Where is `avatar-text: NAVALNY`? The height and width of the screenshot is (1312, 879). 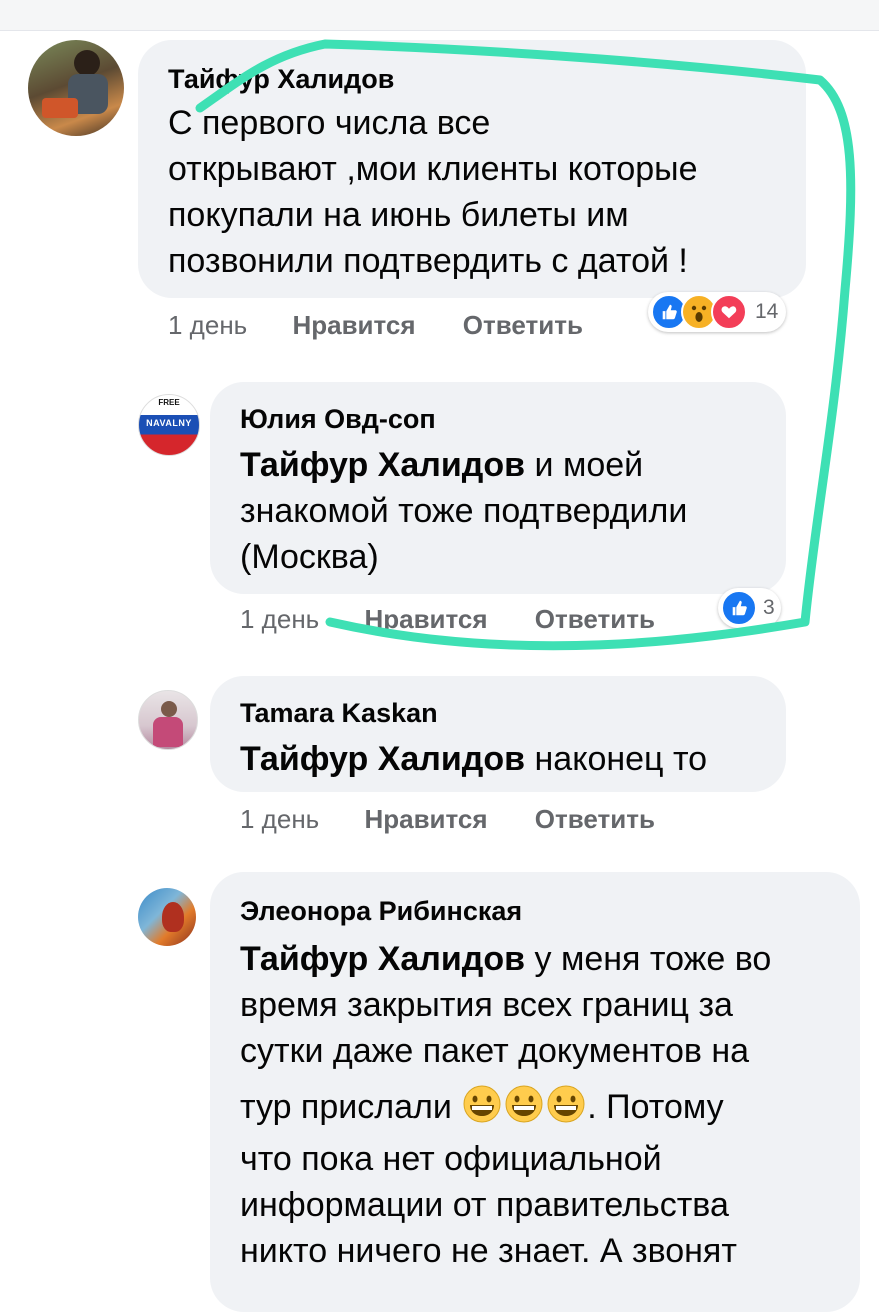
avatar-text: NAVALNY is located at coordinates (169, 423).